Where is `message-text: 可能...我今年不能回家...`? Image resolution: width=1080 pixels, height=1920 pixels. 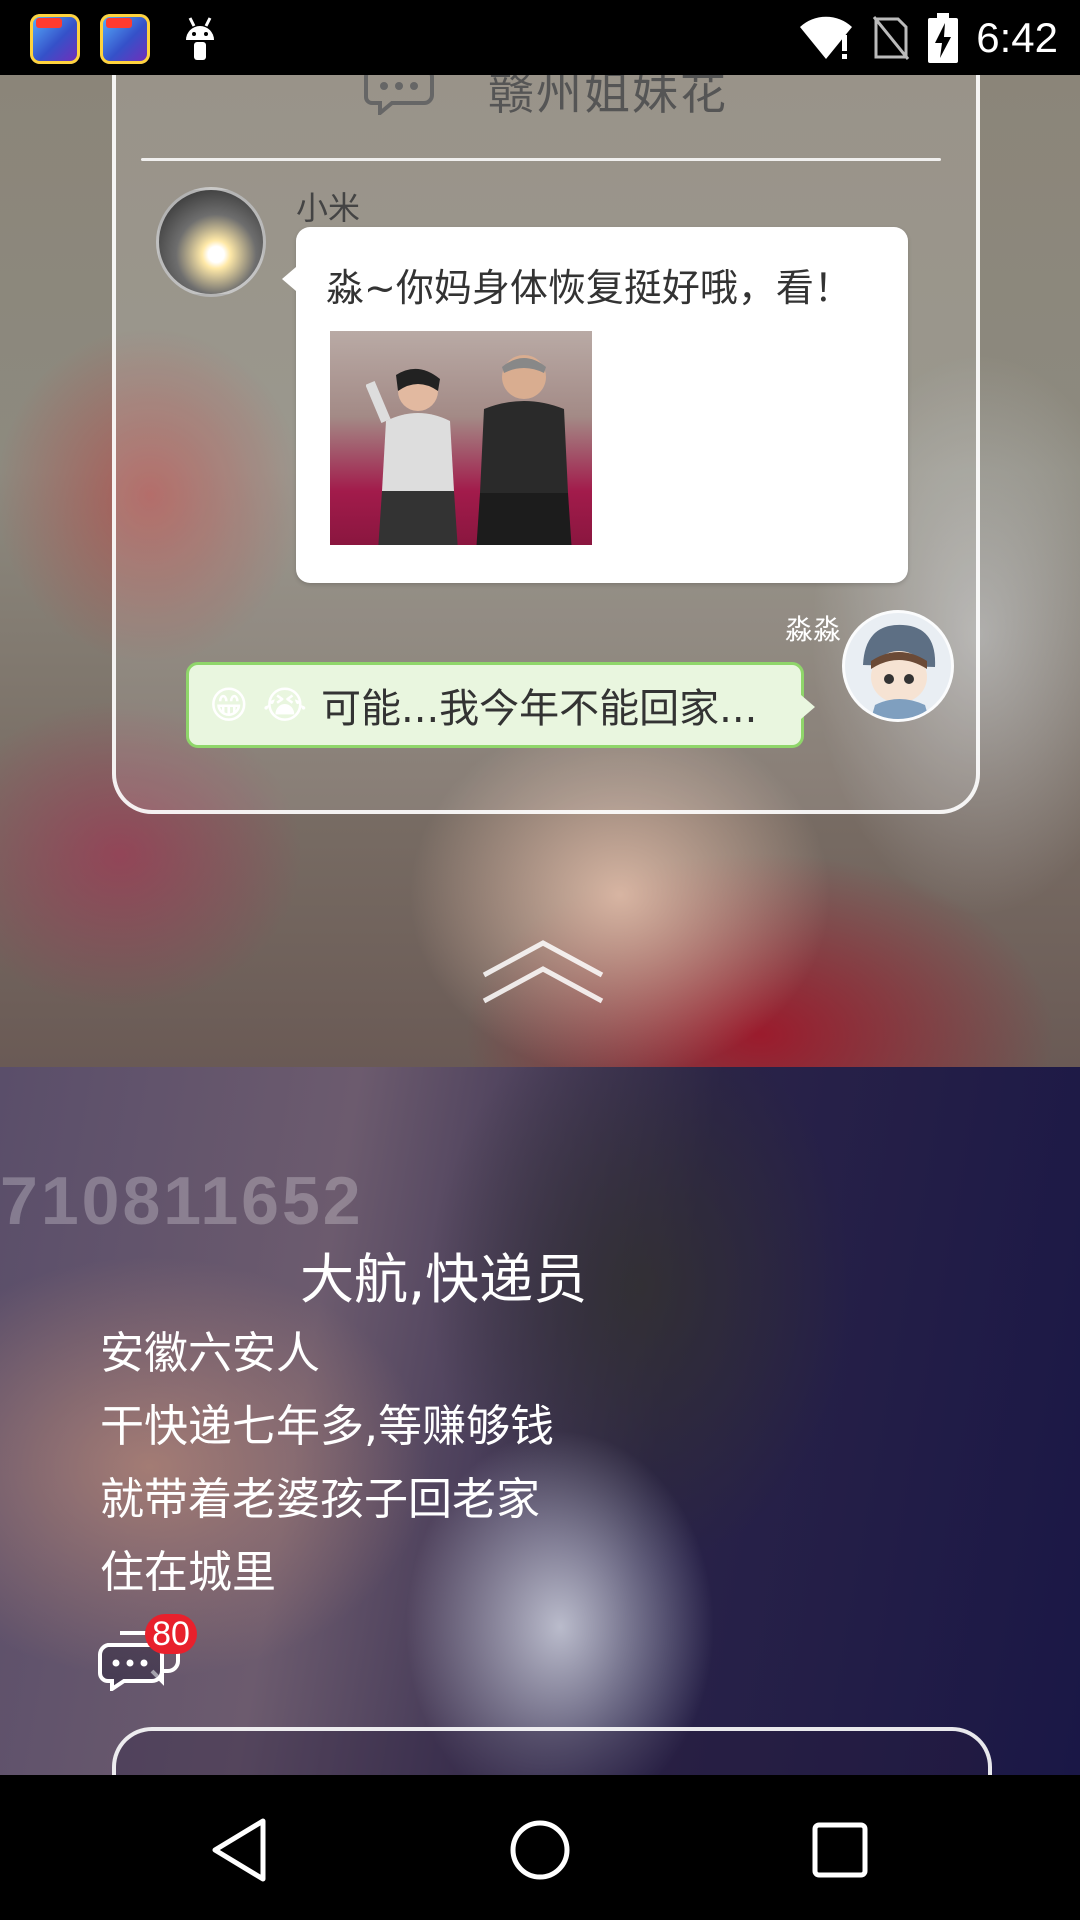 message-text: 可能...我今年不能回家... is located at coordinates (539, 709).